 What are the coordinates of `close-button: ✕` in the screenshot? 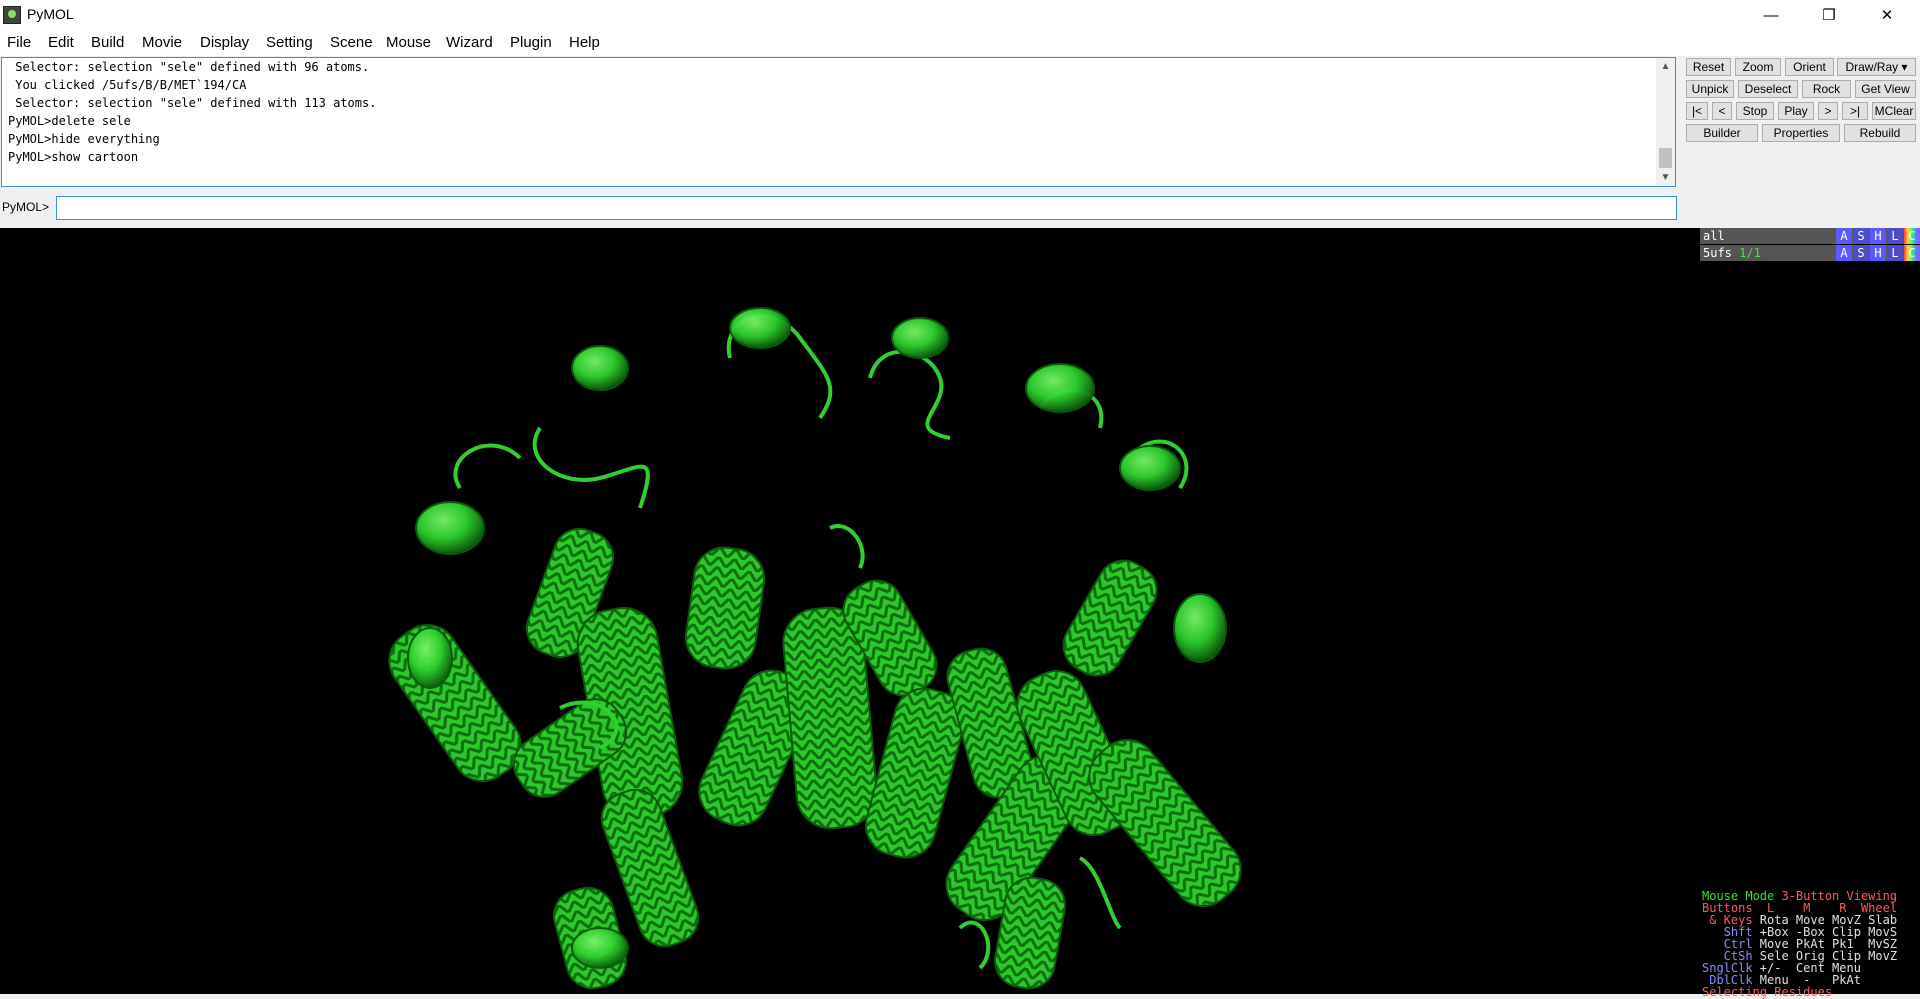 It's located at (1887, 15).